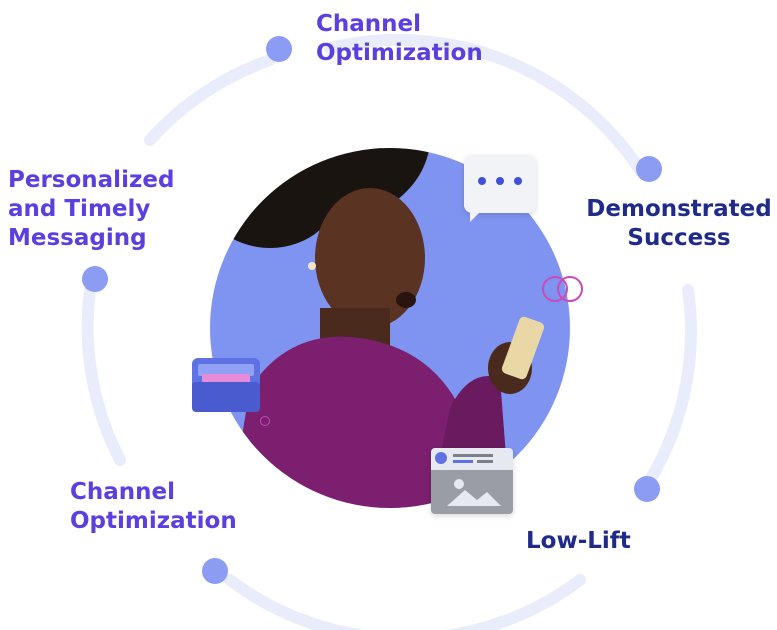  I want to click on label-top-line2: Optimization, so click(399, 53).